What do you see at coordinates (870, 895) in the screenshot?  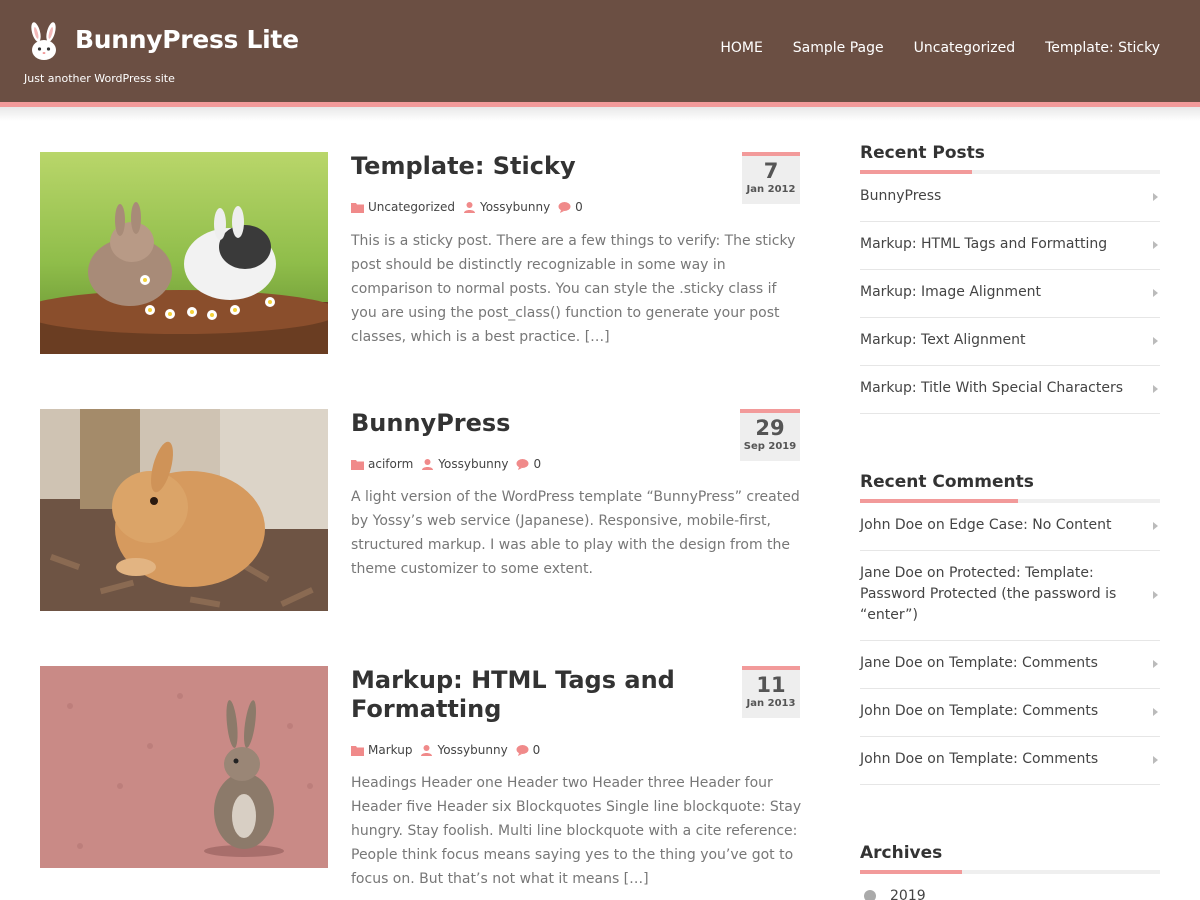 I see `archive-bullet-icon` at bounding box center [870, 895].